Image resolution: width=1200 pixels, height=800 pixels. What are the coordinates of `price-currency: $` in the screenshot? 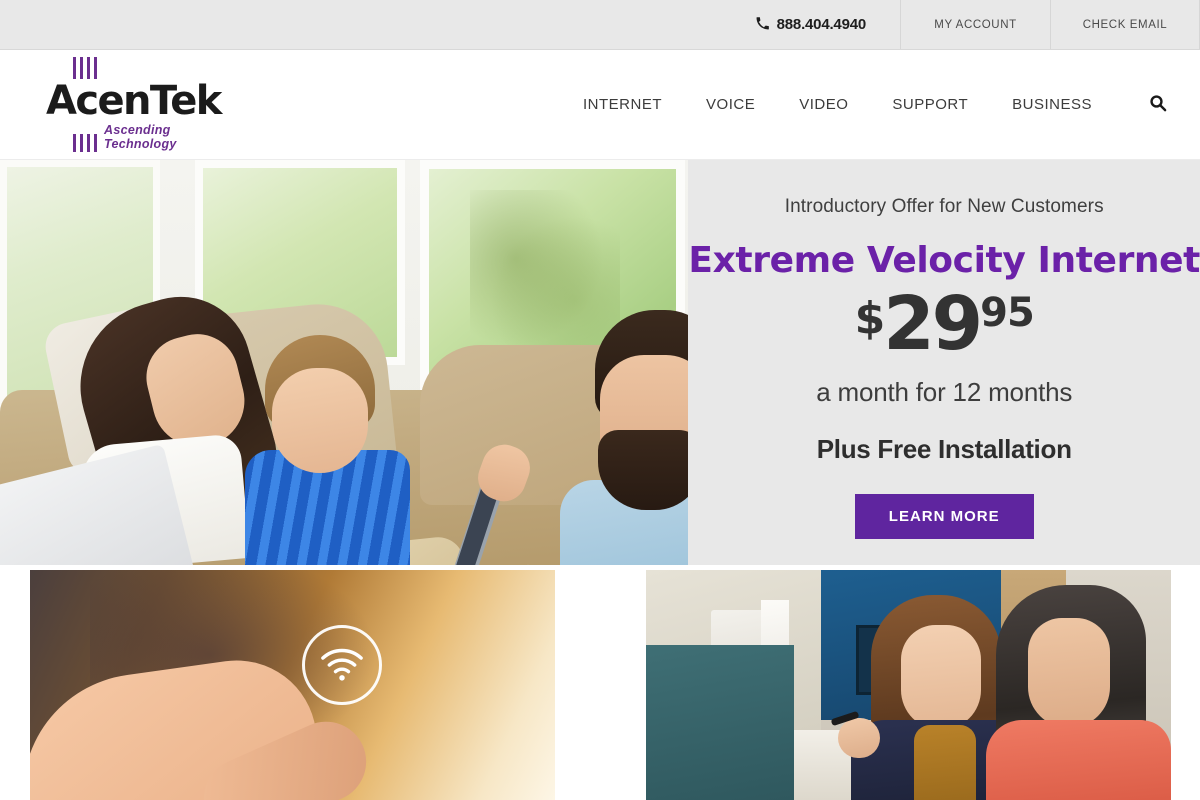 It's located at (870, 318).